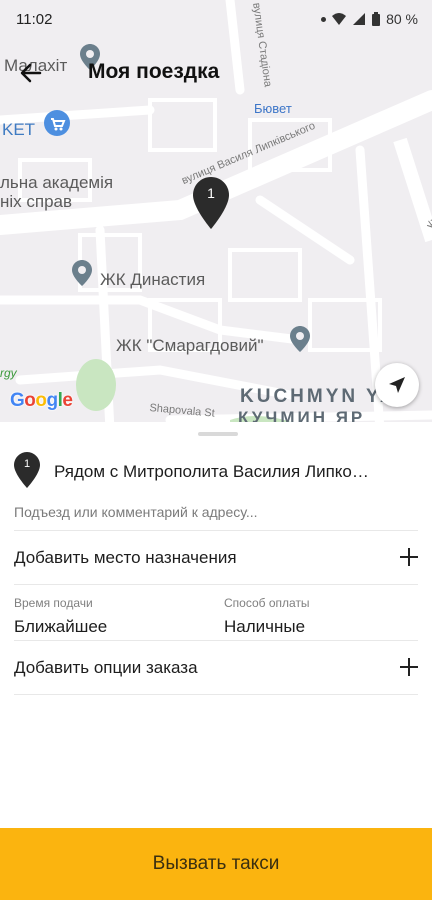 This screenshot has width=432, height=900. What do you see at coordinates (31, 73) in the screenshot?
I see `back-arrow-icon` at bounding box center [31, 73].